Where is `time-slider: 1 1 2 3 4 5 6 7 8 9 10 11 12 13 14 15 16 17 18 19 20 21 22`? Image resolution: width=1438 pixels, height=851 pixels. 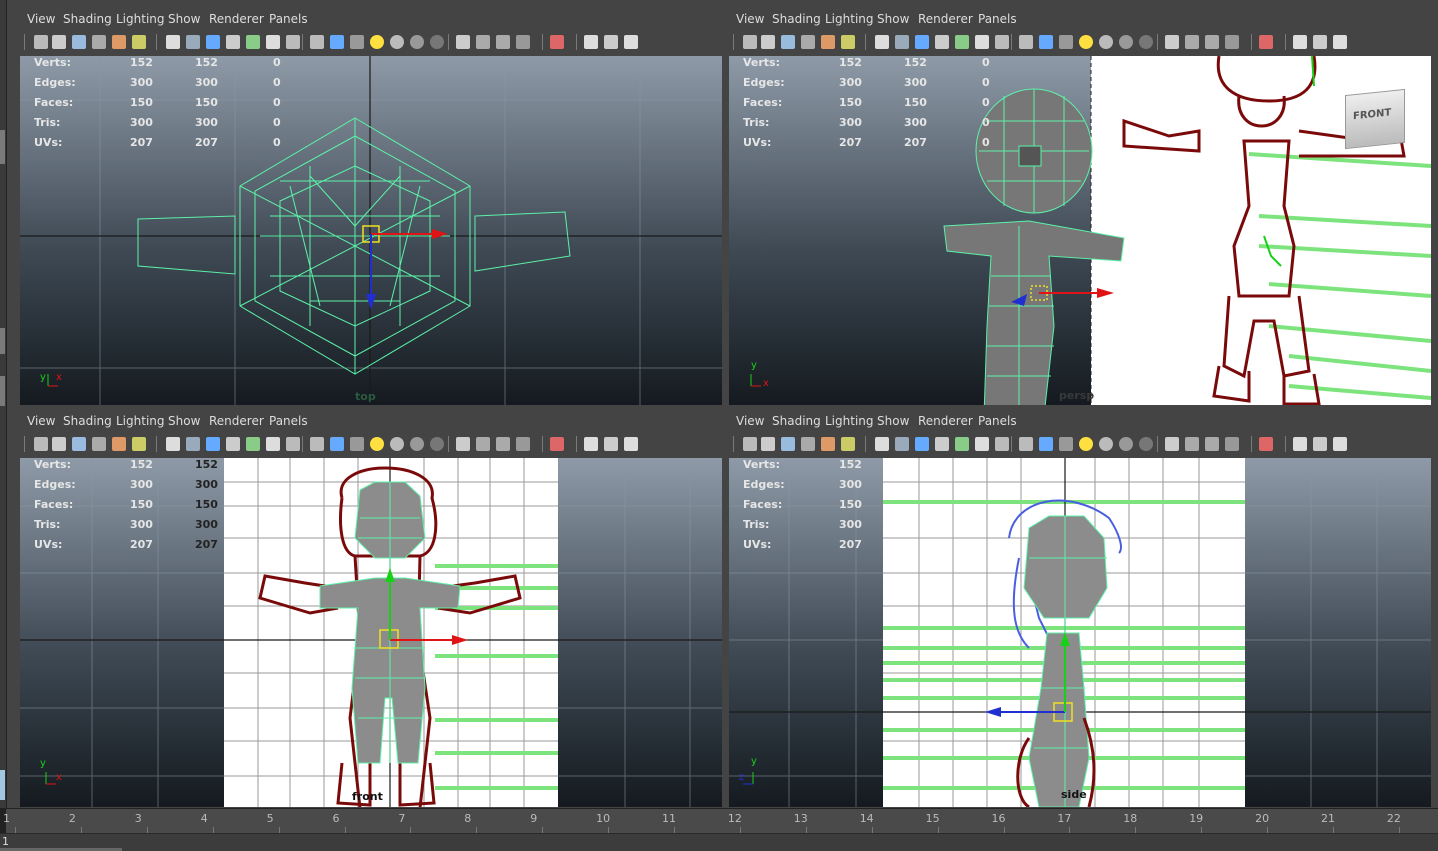 time-slider: 1 1 2 3 4 5 6 7 8 9 10 11 12 13 14 15 16 17 18 19 20 21 22 is located at coordinates (719, 829).